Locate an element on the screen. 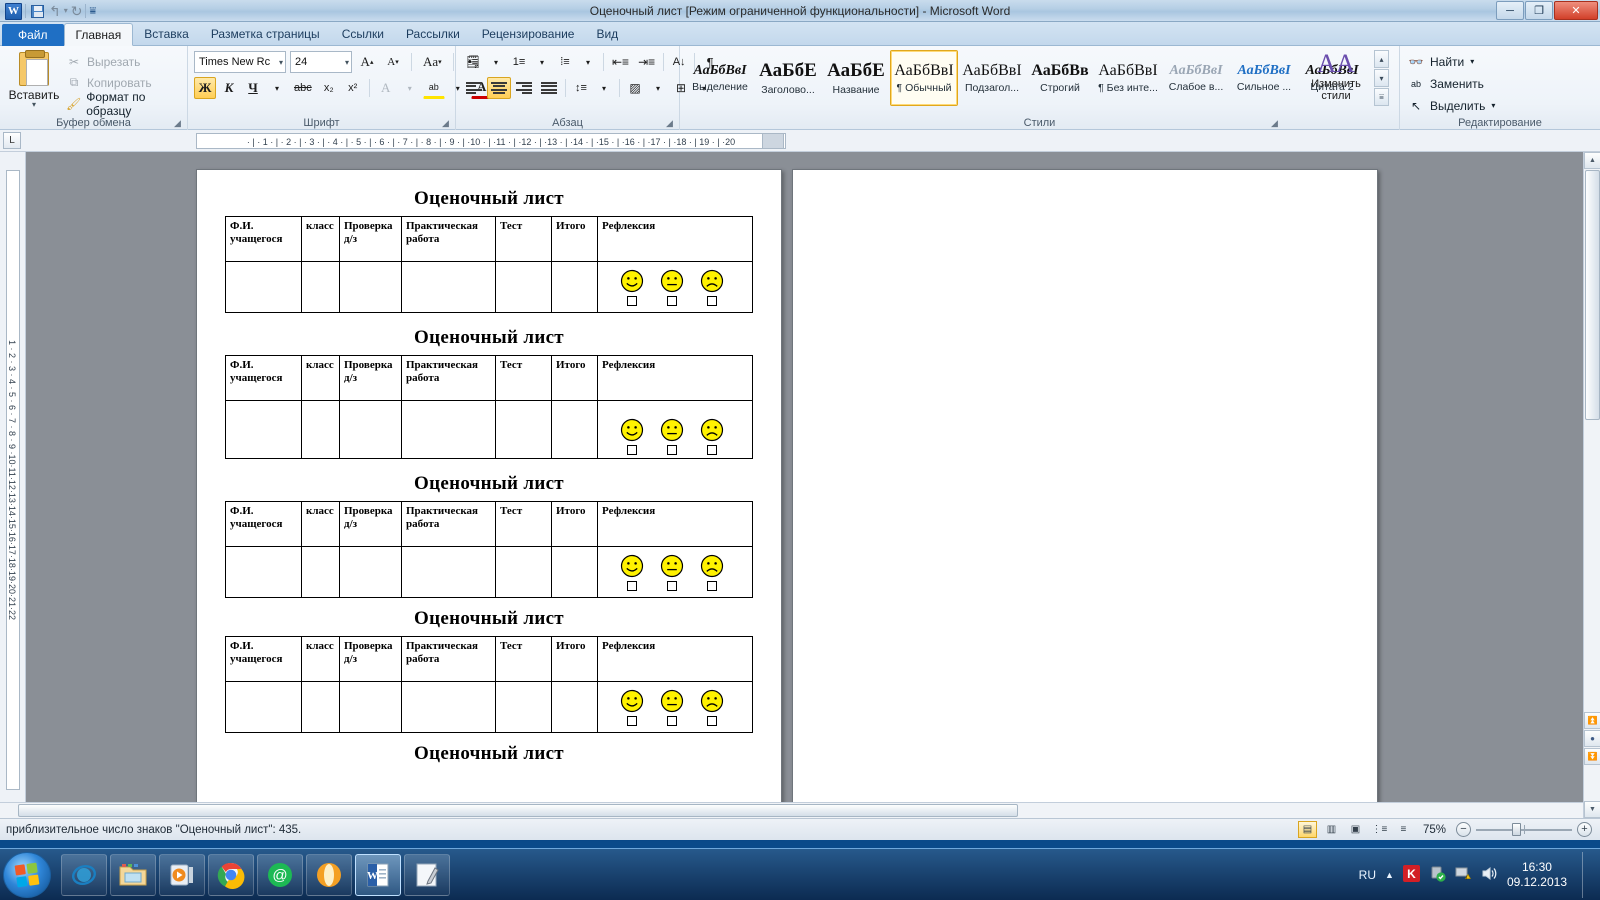 The image size is (1600, 900). subscript-button: x₂ is located at coordinates (329, 88).